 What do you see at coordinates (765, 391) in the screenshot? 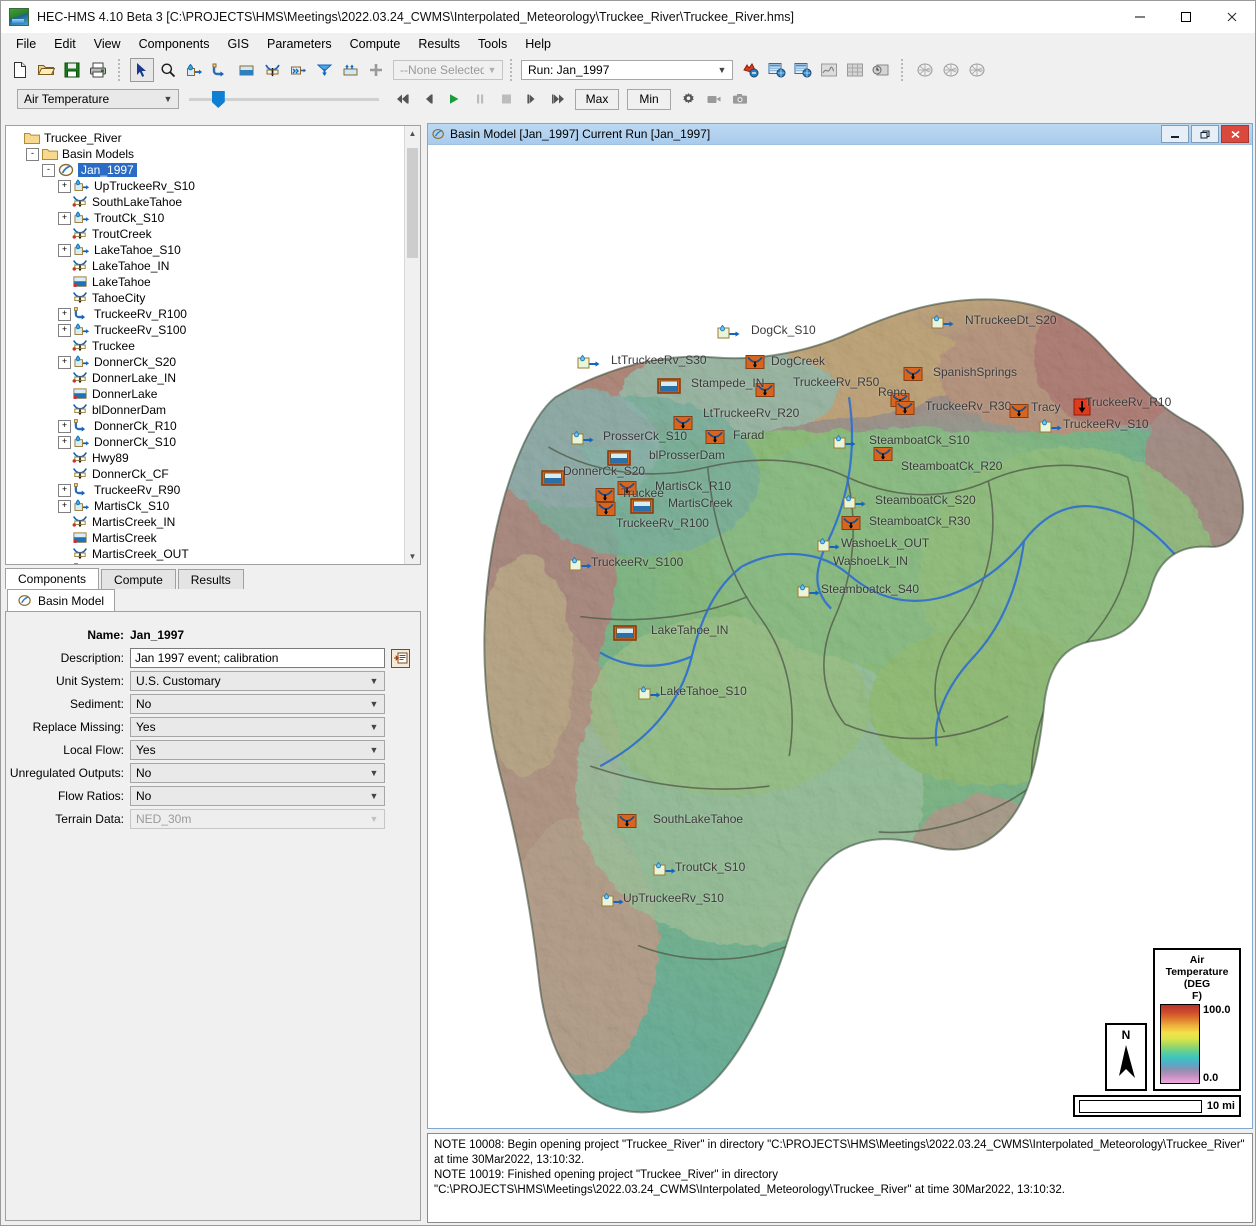
I see `map-node-truckeerv-r50` at bounding box center [765, 391].